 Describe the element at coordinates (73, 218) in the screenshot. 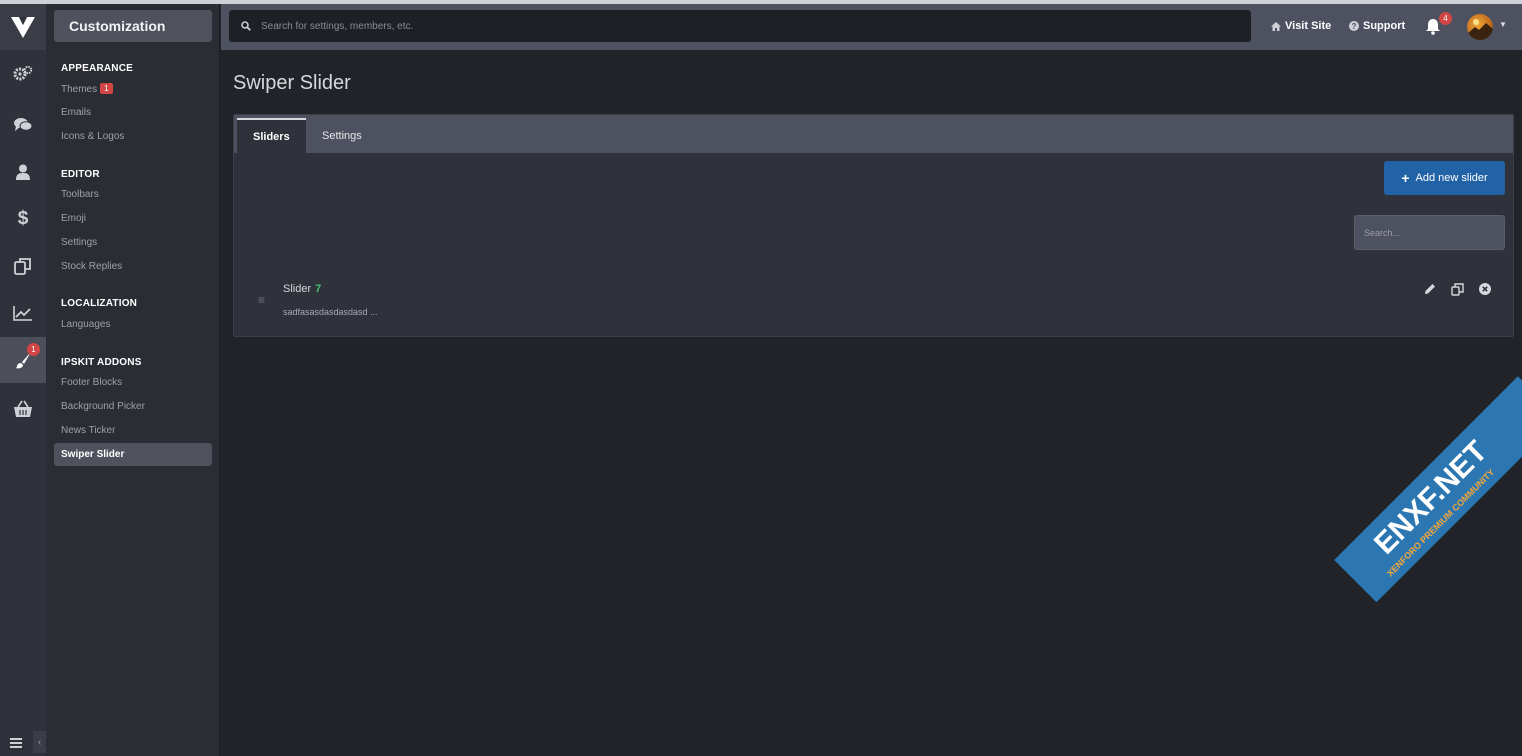

I see `sidebar-item-emoji: Emoji` at that location.